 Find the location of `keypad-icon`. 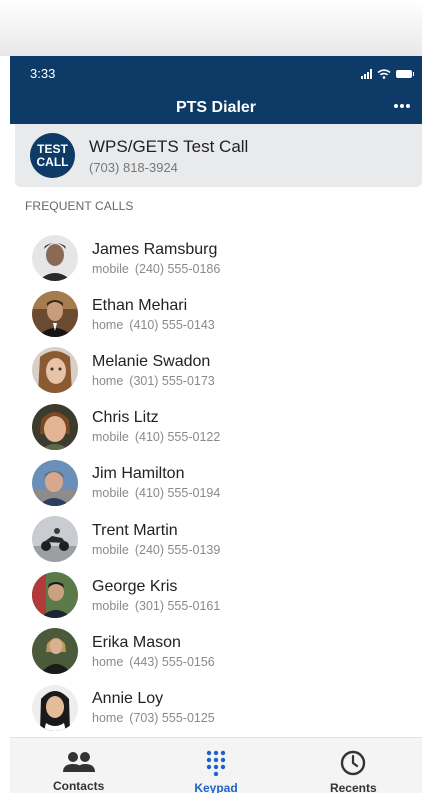

keypad-icon is located at coordinates (216, 763).